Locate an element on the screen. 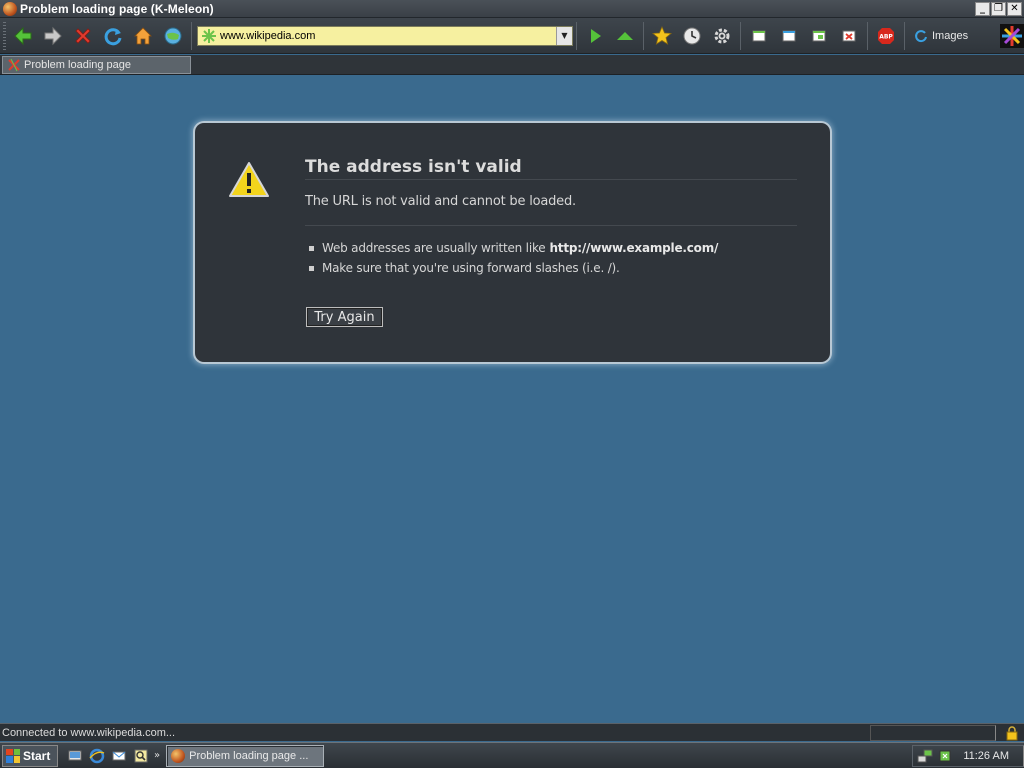 The width and height of the screenshot is (1024, 768). windows-flag-icon is located at coordinates (13, 755).